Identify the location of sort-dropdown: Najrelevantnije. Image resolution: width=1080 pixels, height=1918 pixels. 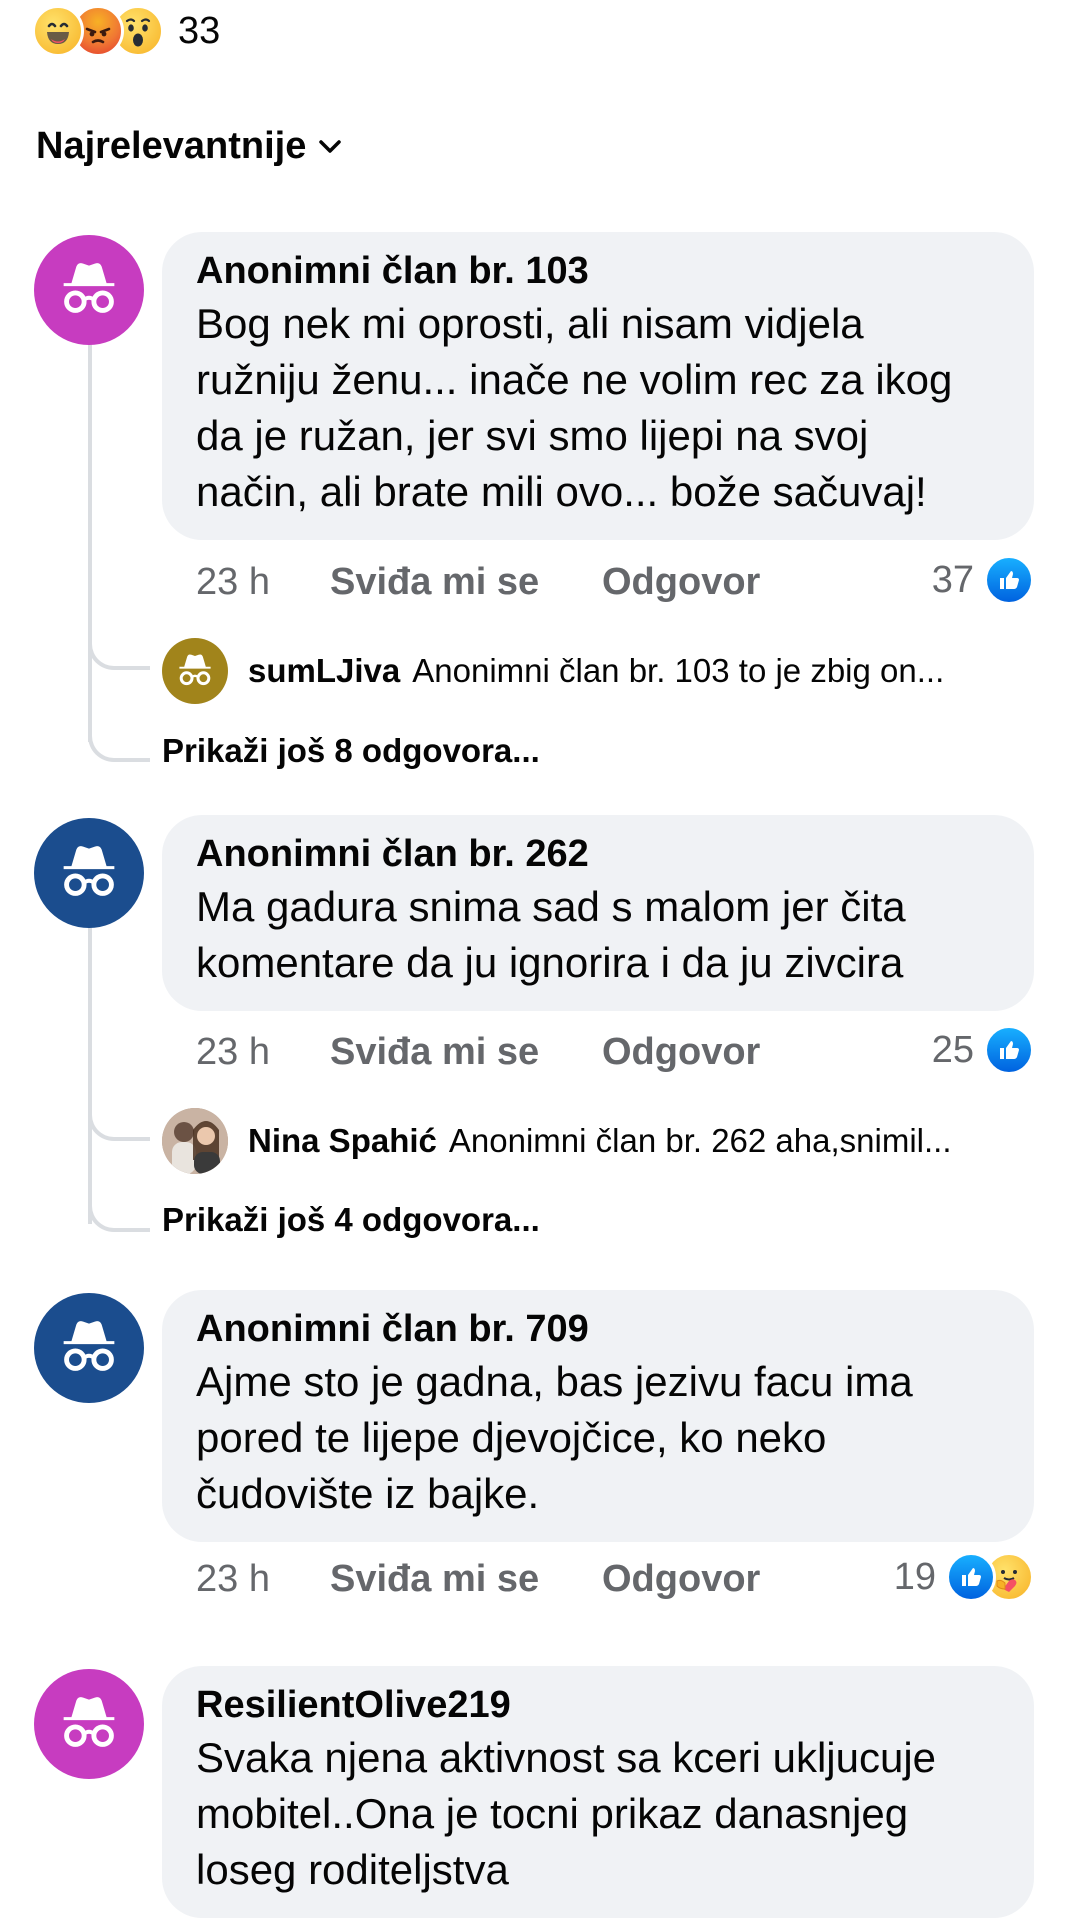
(189, 146).